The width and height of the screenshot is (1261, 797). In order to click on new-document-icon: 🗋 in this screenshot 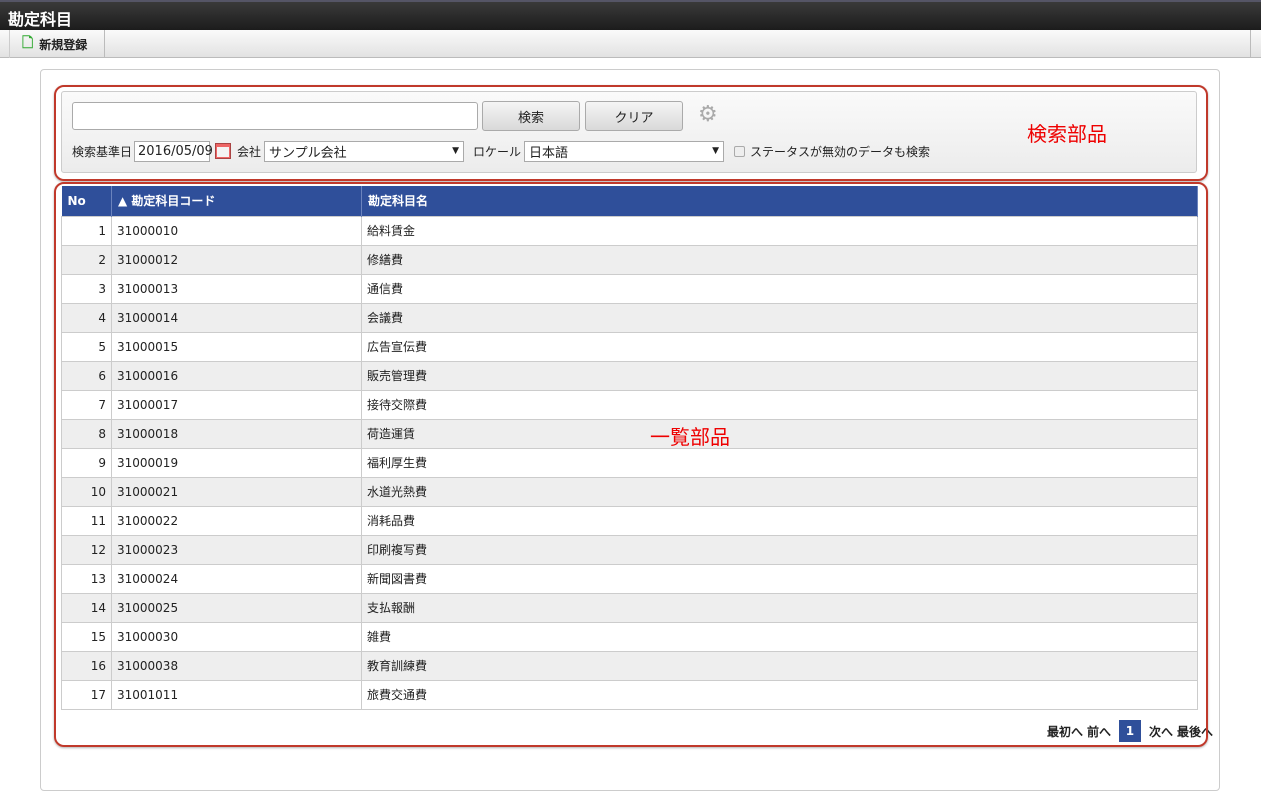, I will do `click(28, 43)`.